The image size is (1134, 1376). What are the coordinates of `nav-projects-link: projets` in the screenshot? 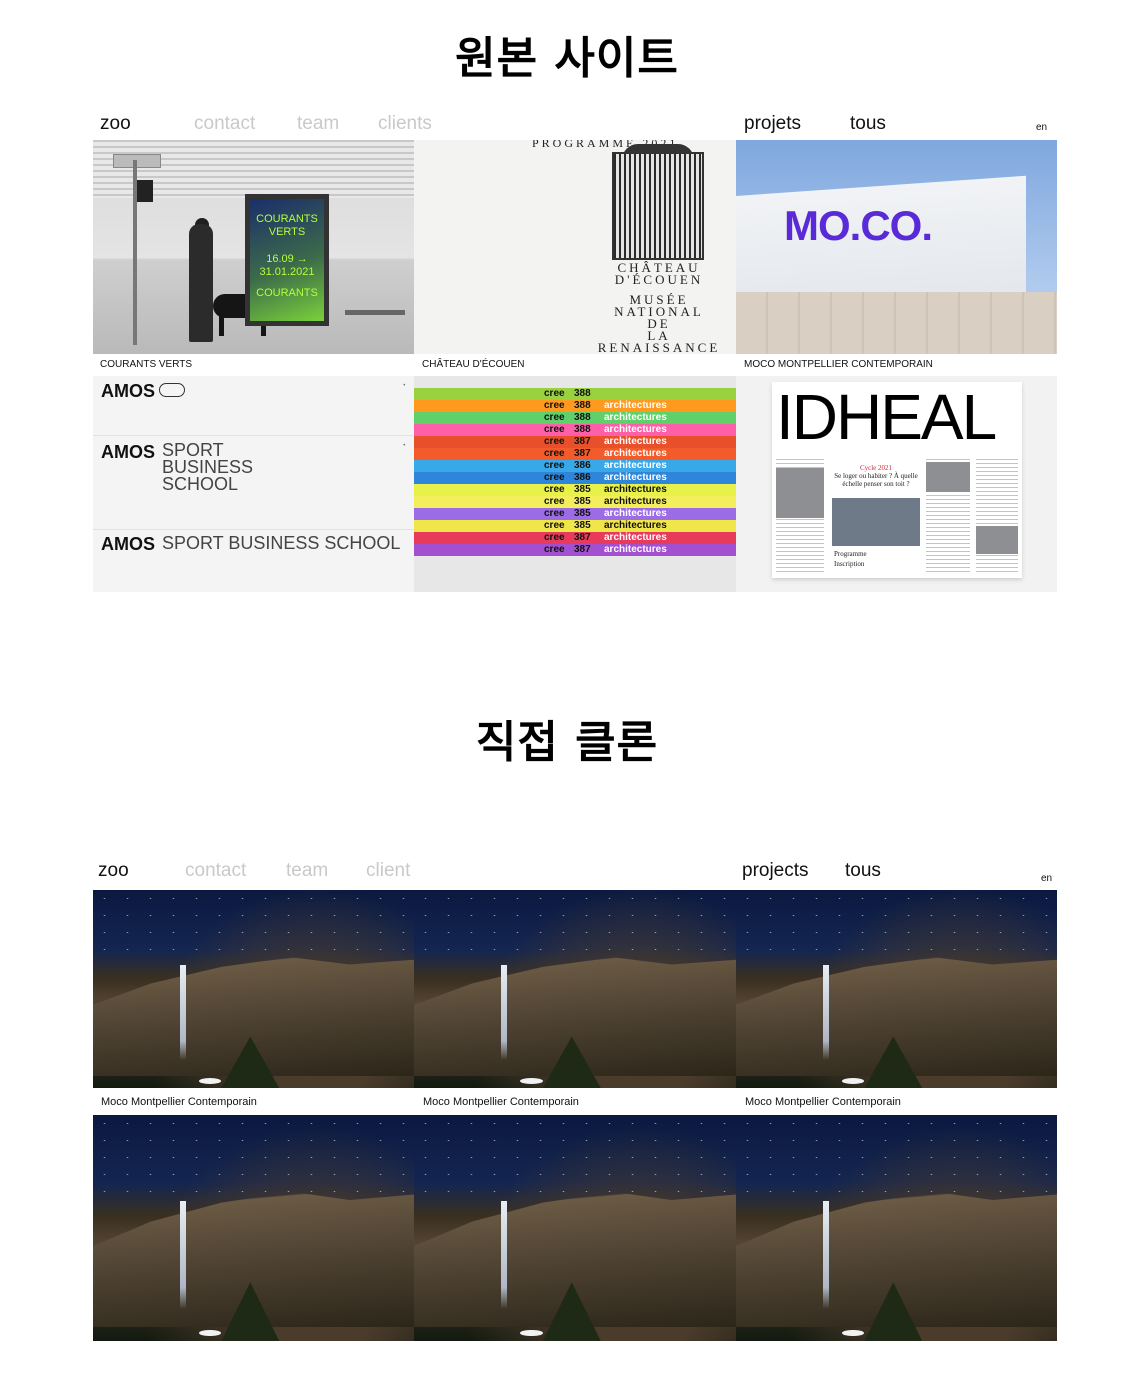 It's located at (772, 124).